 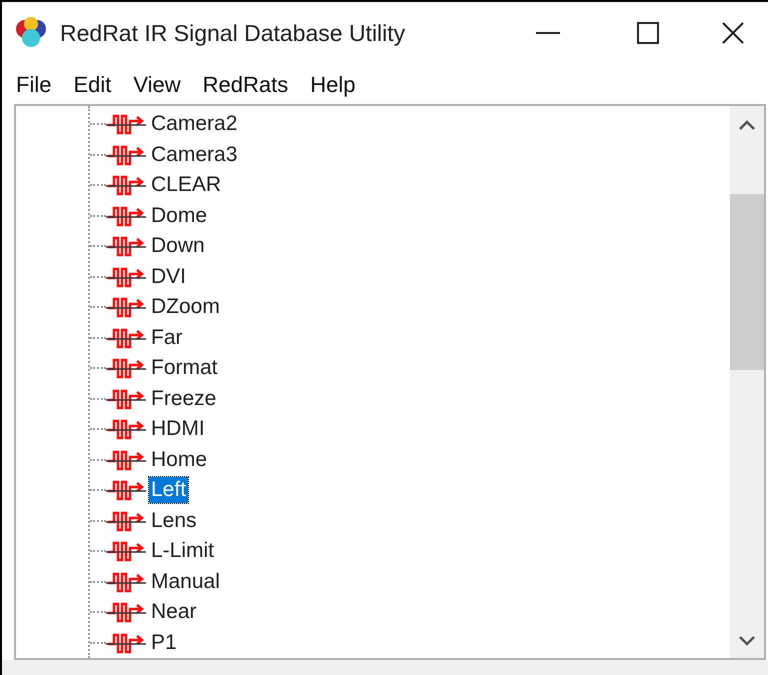 I want to click on tree-item: Manual, so click(x=185, y=581).